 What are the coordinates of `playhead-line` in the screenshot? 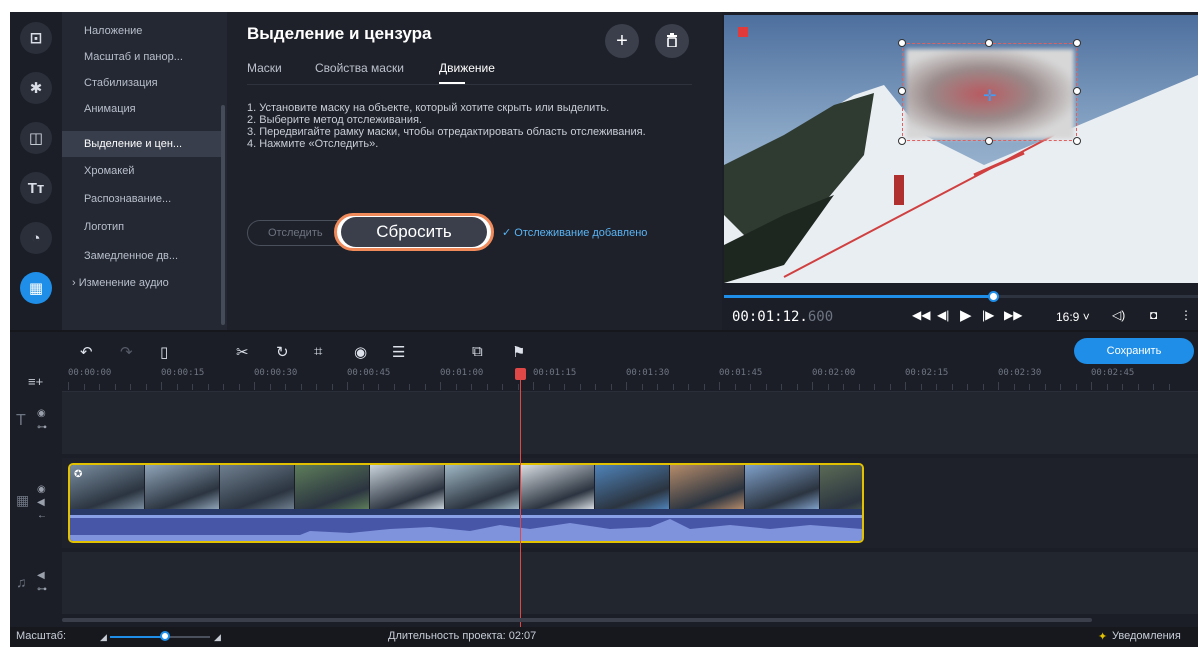 It's located at (520, 505).